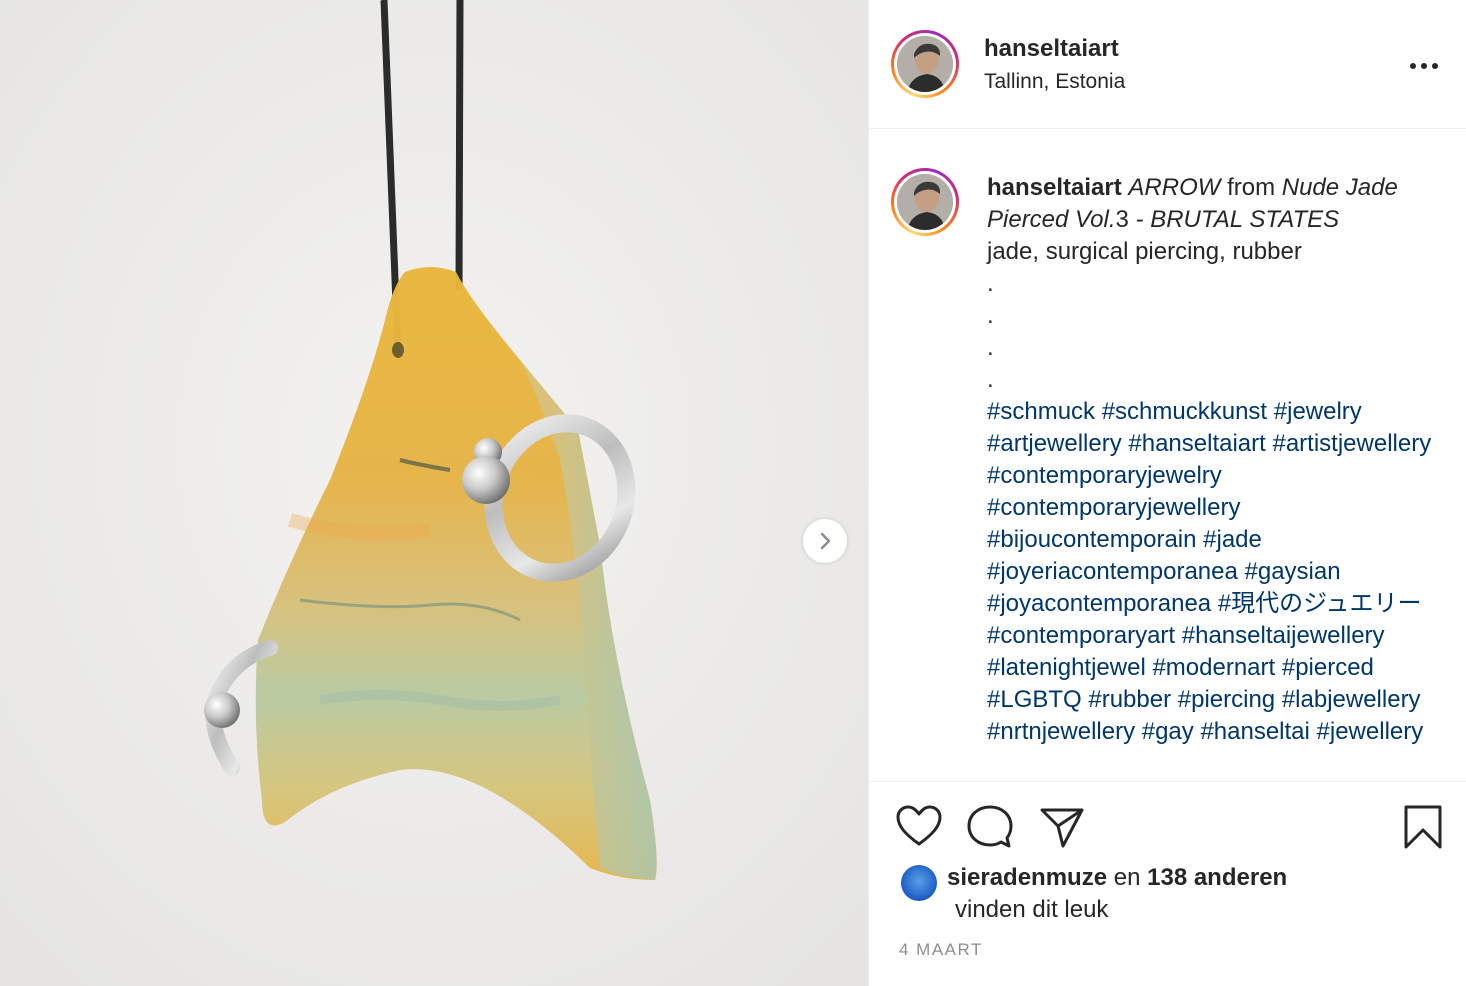 Image resolution: width=1466 pixels, height=986 pixels. Describe the element at coordinates (1062, 827) in the screenshot. I see `paper-plane-icon` at that location.